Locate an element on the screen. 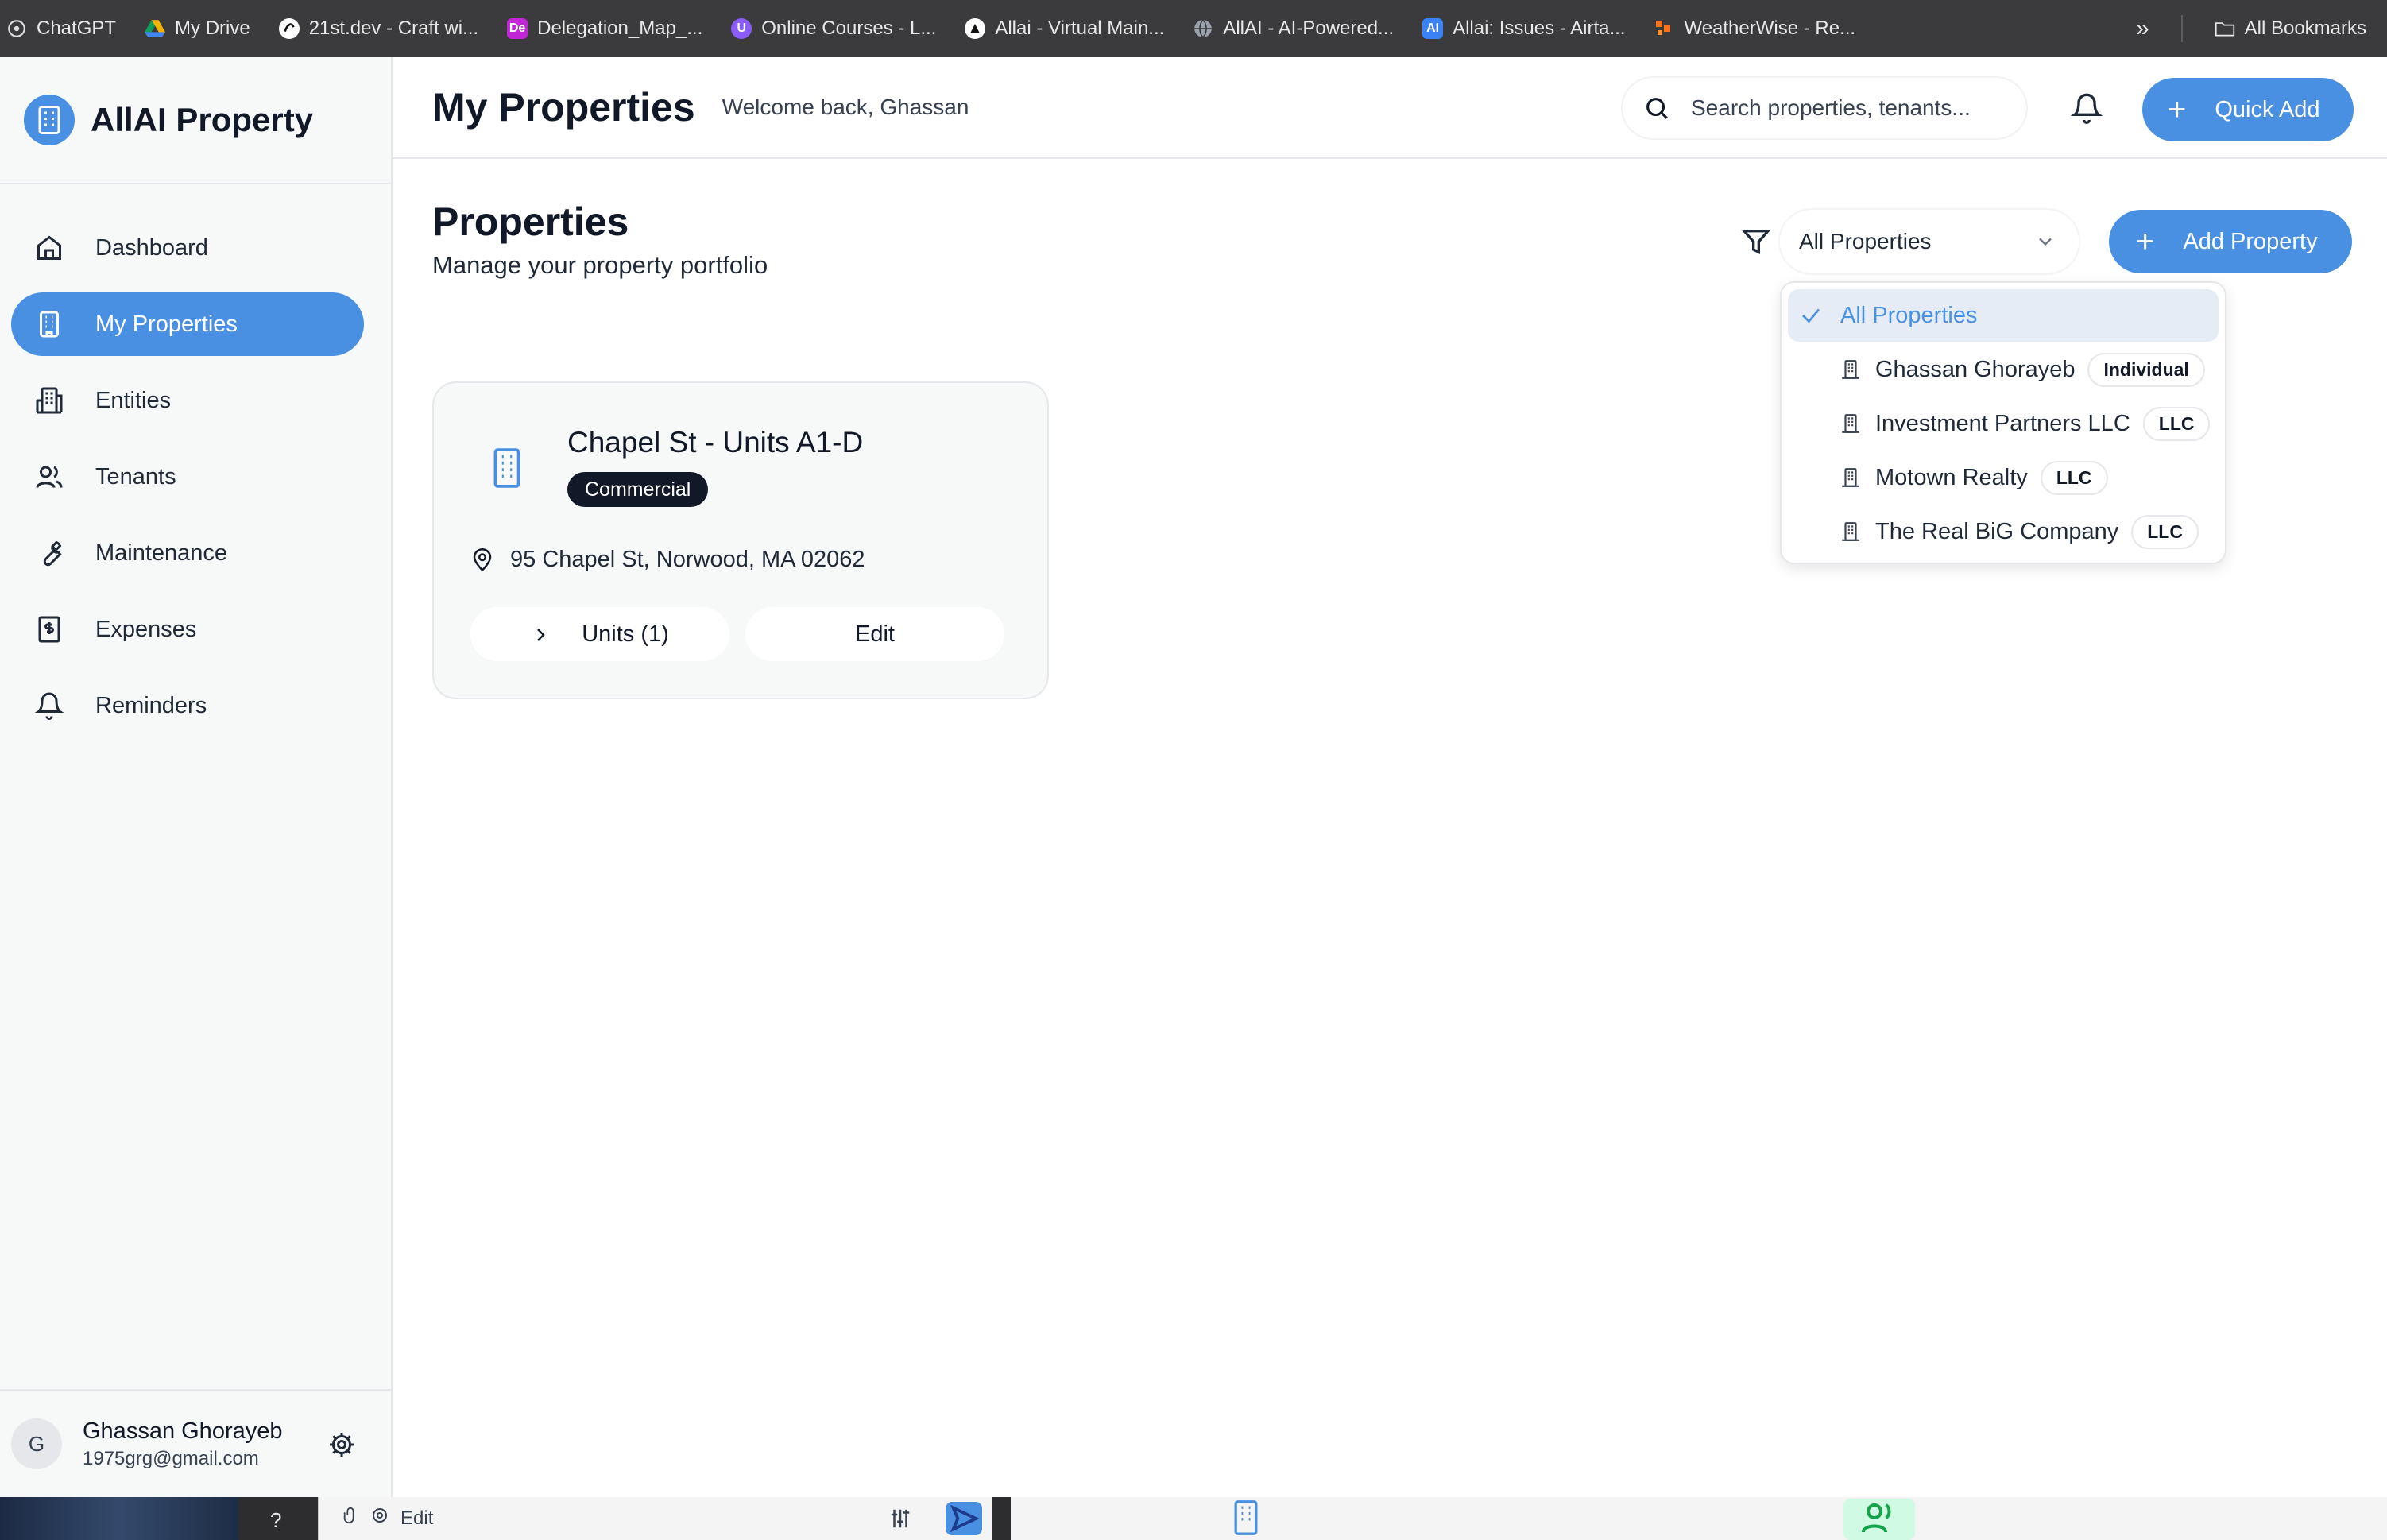  sidebar-item-label: Tenants is located at coordinates (135, 476).